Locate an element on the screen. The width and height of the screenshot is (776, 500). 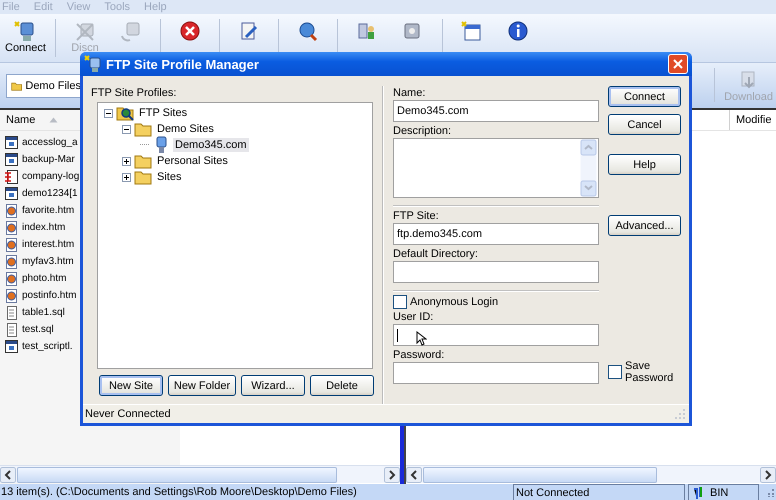
field-label: FTP Site: is located at coordinates (416, 216).